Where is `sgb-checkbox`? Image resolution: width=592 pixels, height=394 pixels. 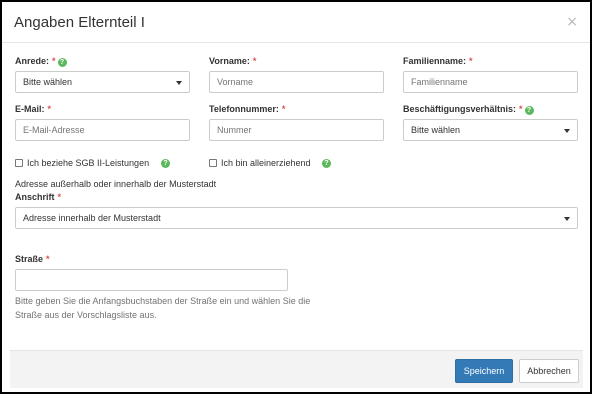 sgb-checkbox is located at coordinates (19, 163).